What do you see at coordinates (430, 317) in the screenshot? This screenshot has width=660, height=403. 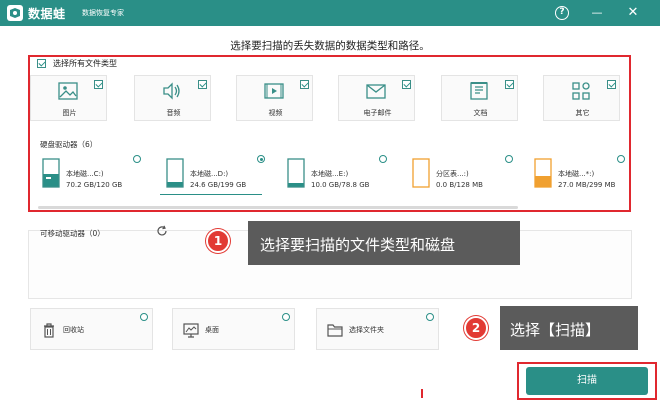 I see `select-folder-radio` at bounding box center [430, 317].